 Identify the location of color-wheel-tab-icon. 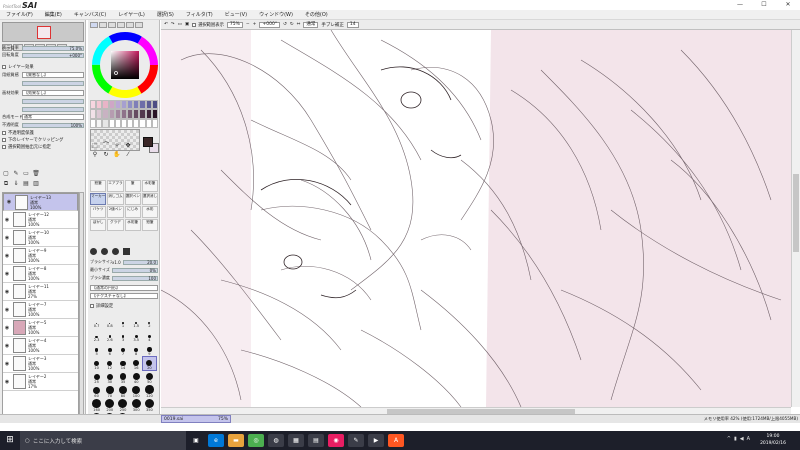
(94, 25).